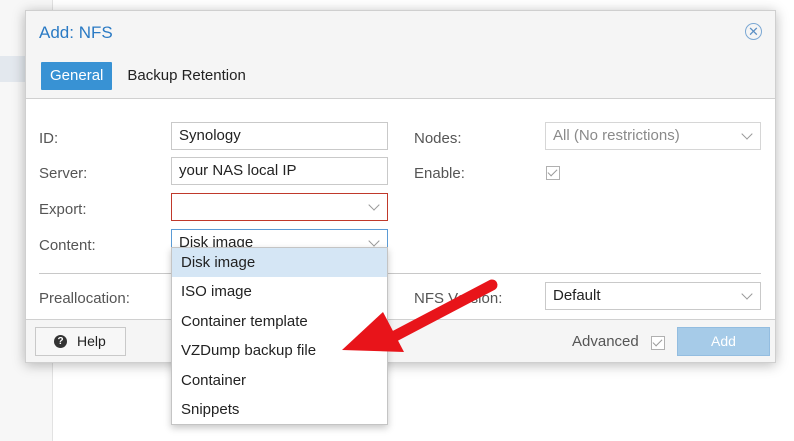 The width and height of the screenshot is (794, 441). I want to click on dialog-title: Add: NFS, so click(76, 32).